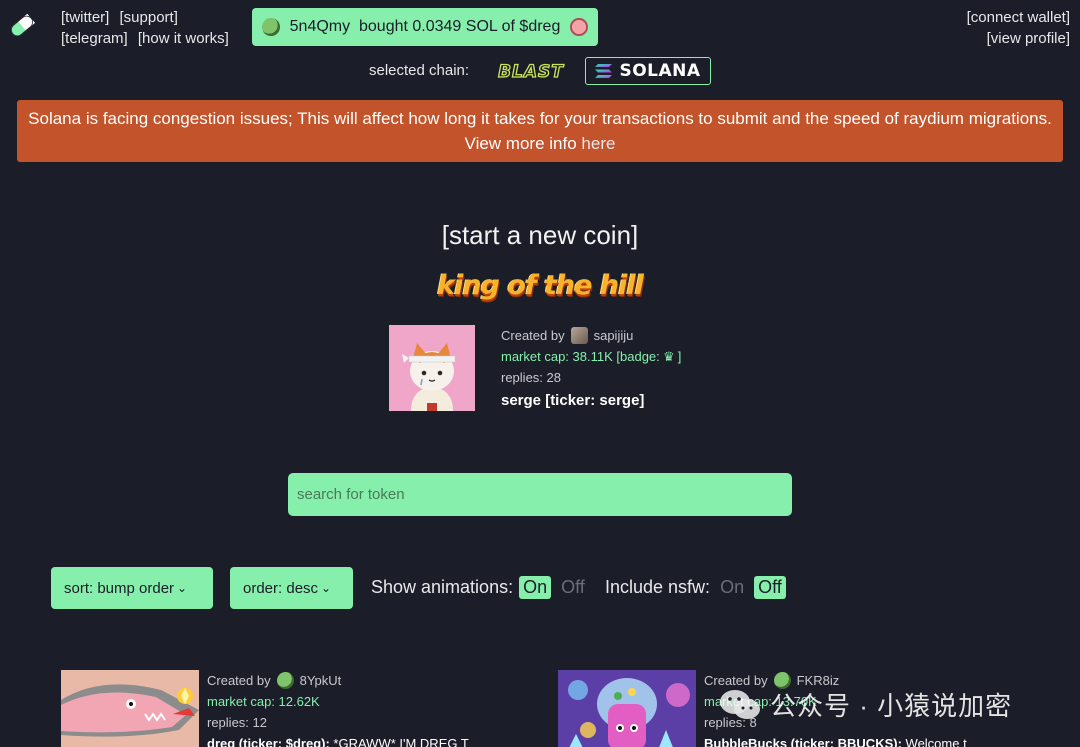 Image resolution: width=1080 pixels, height=747 pixels. What do you see at coordinates (149, 17) in the screenshot?
I see `support-link: [support]` at bounding box center [149, 17].